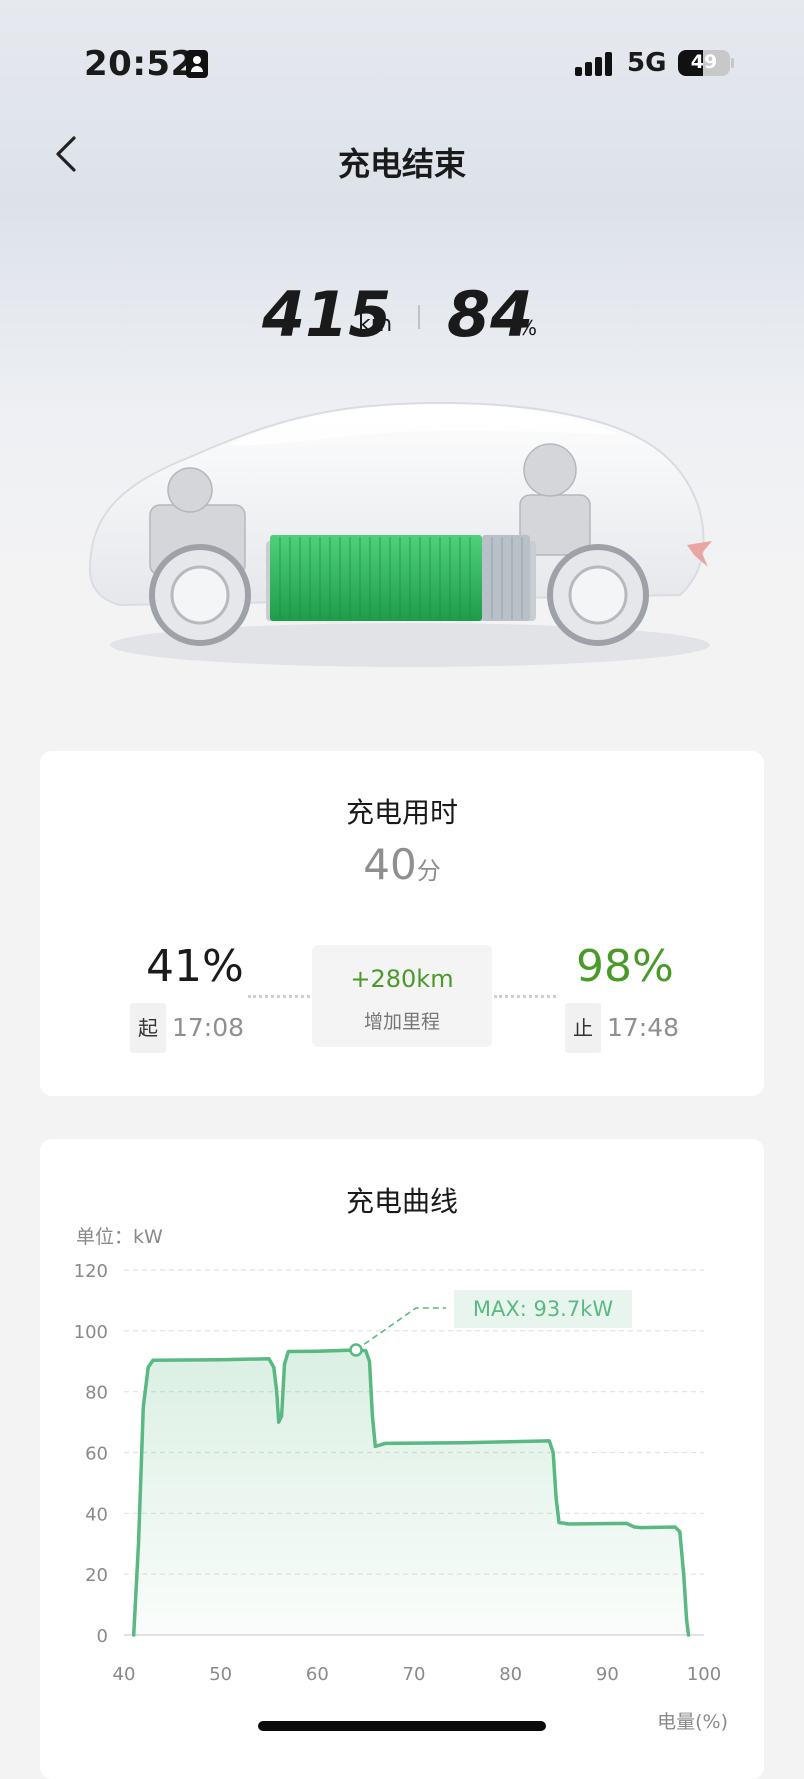 This screenshot has width=804, height=1779. I want to click on duration-card-title: 充电用时, so click(401, 812).